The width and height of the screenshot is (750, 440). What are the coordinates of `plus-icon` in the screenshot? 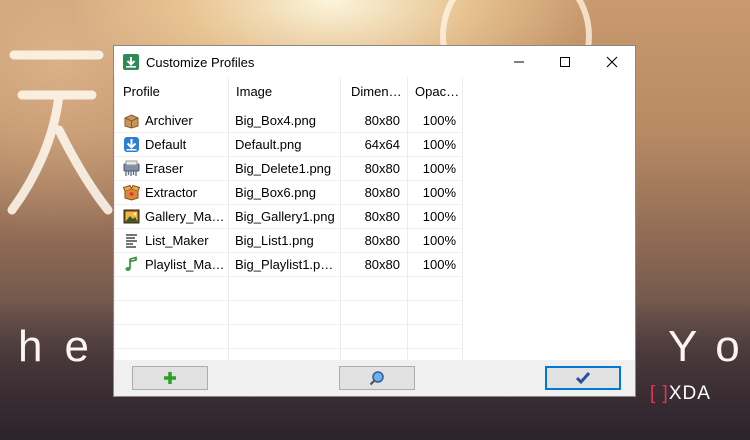 It's located at (170, 378).